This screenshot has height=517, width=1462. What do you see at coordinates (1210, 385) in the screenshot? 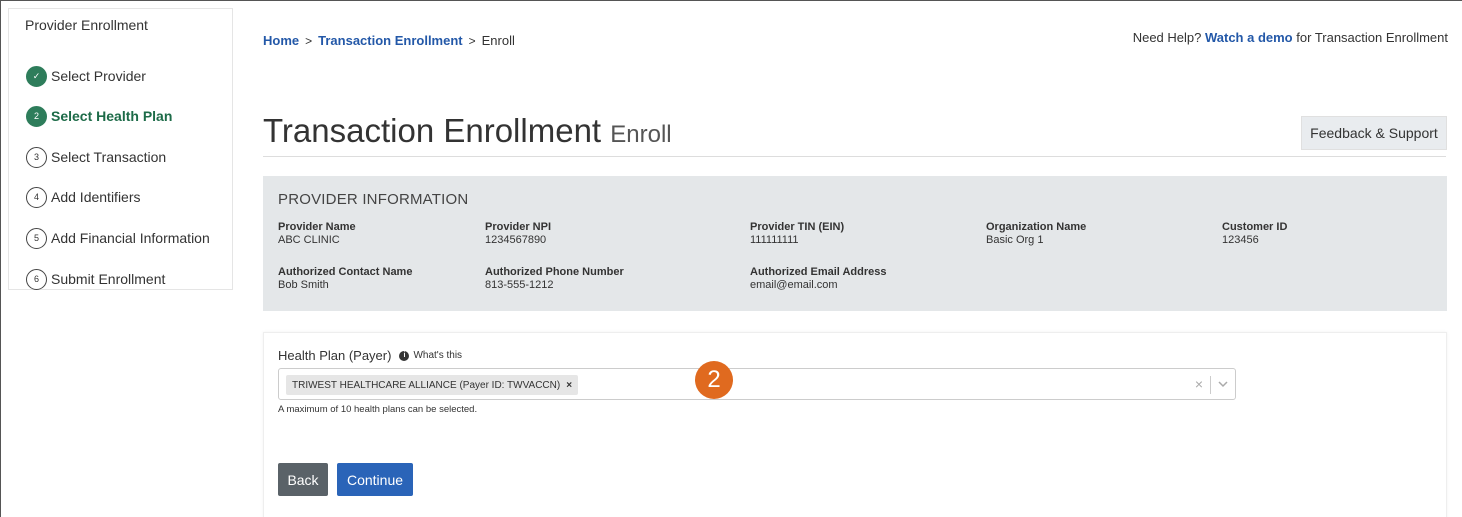
I see `select-divider` at bounding box center [1210, 385].